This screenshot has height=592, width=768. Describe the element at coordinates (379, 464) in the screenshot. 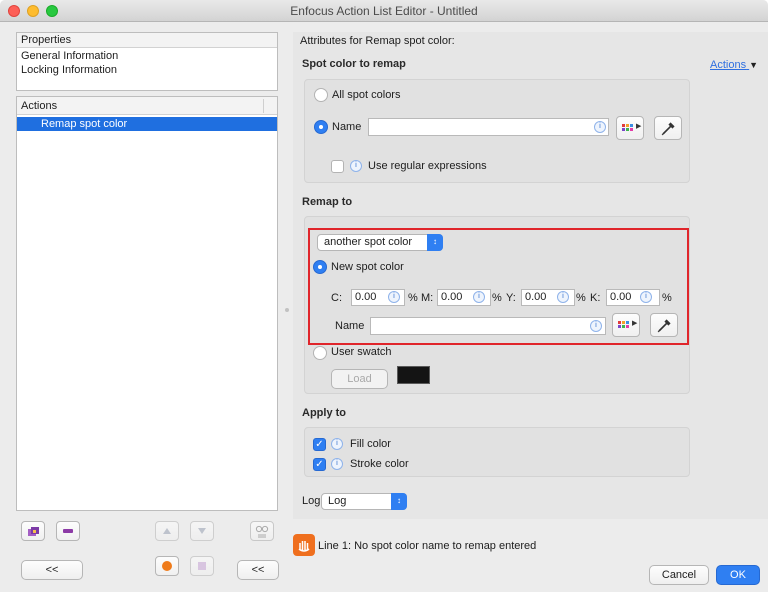

I see `stroke-color-label: Stroke color` at that location.